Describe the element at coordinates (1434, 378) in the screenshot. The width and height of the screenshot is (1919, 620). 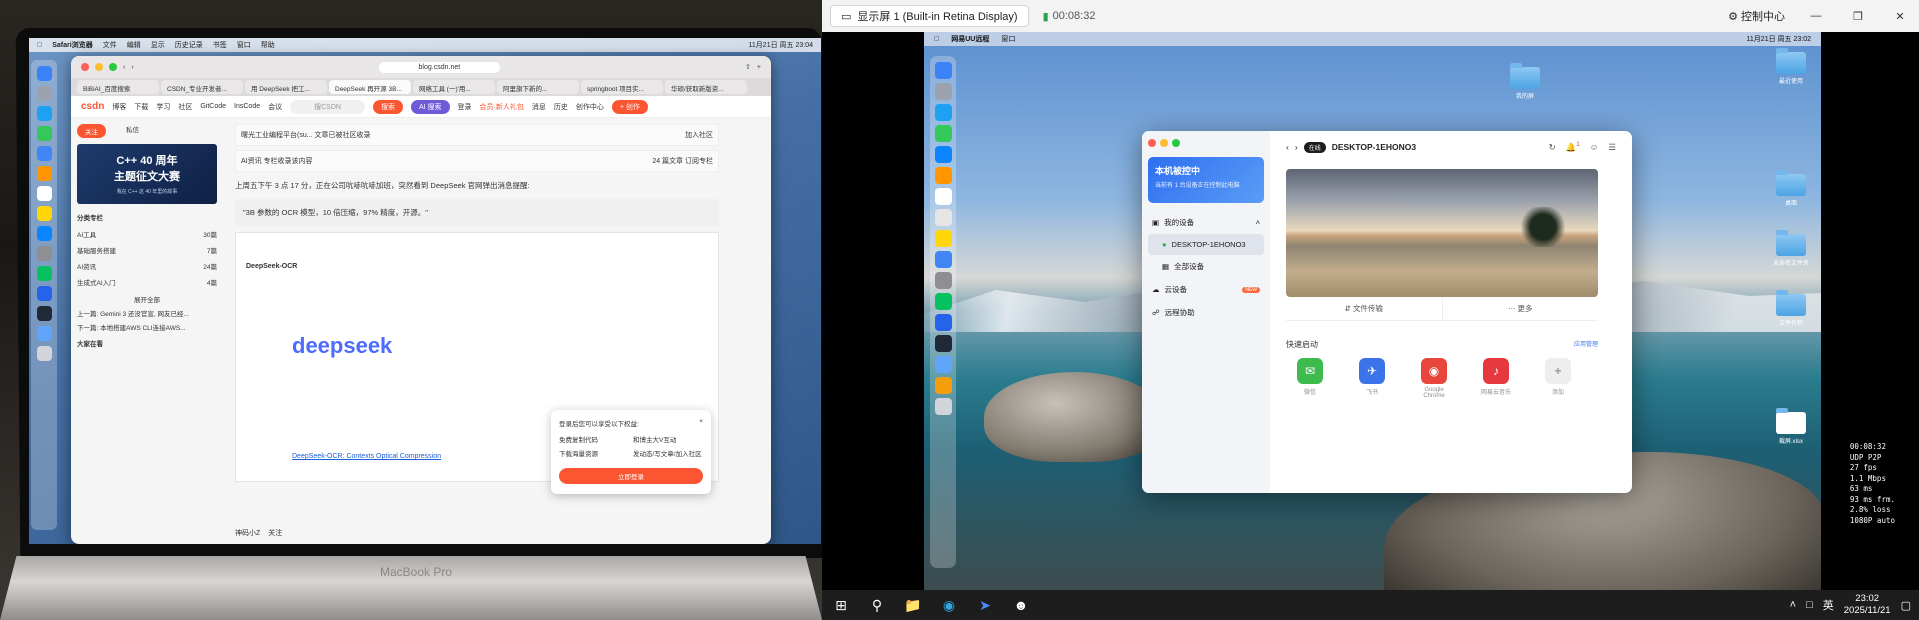
I see `quick-app-chrome: ◉ Google Chrome` at that location.